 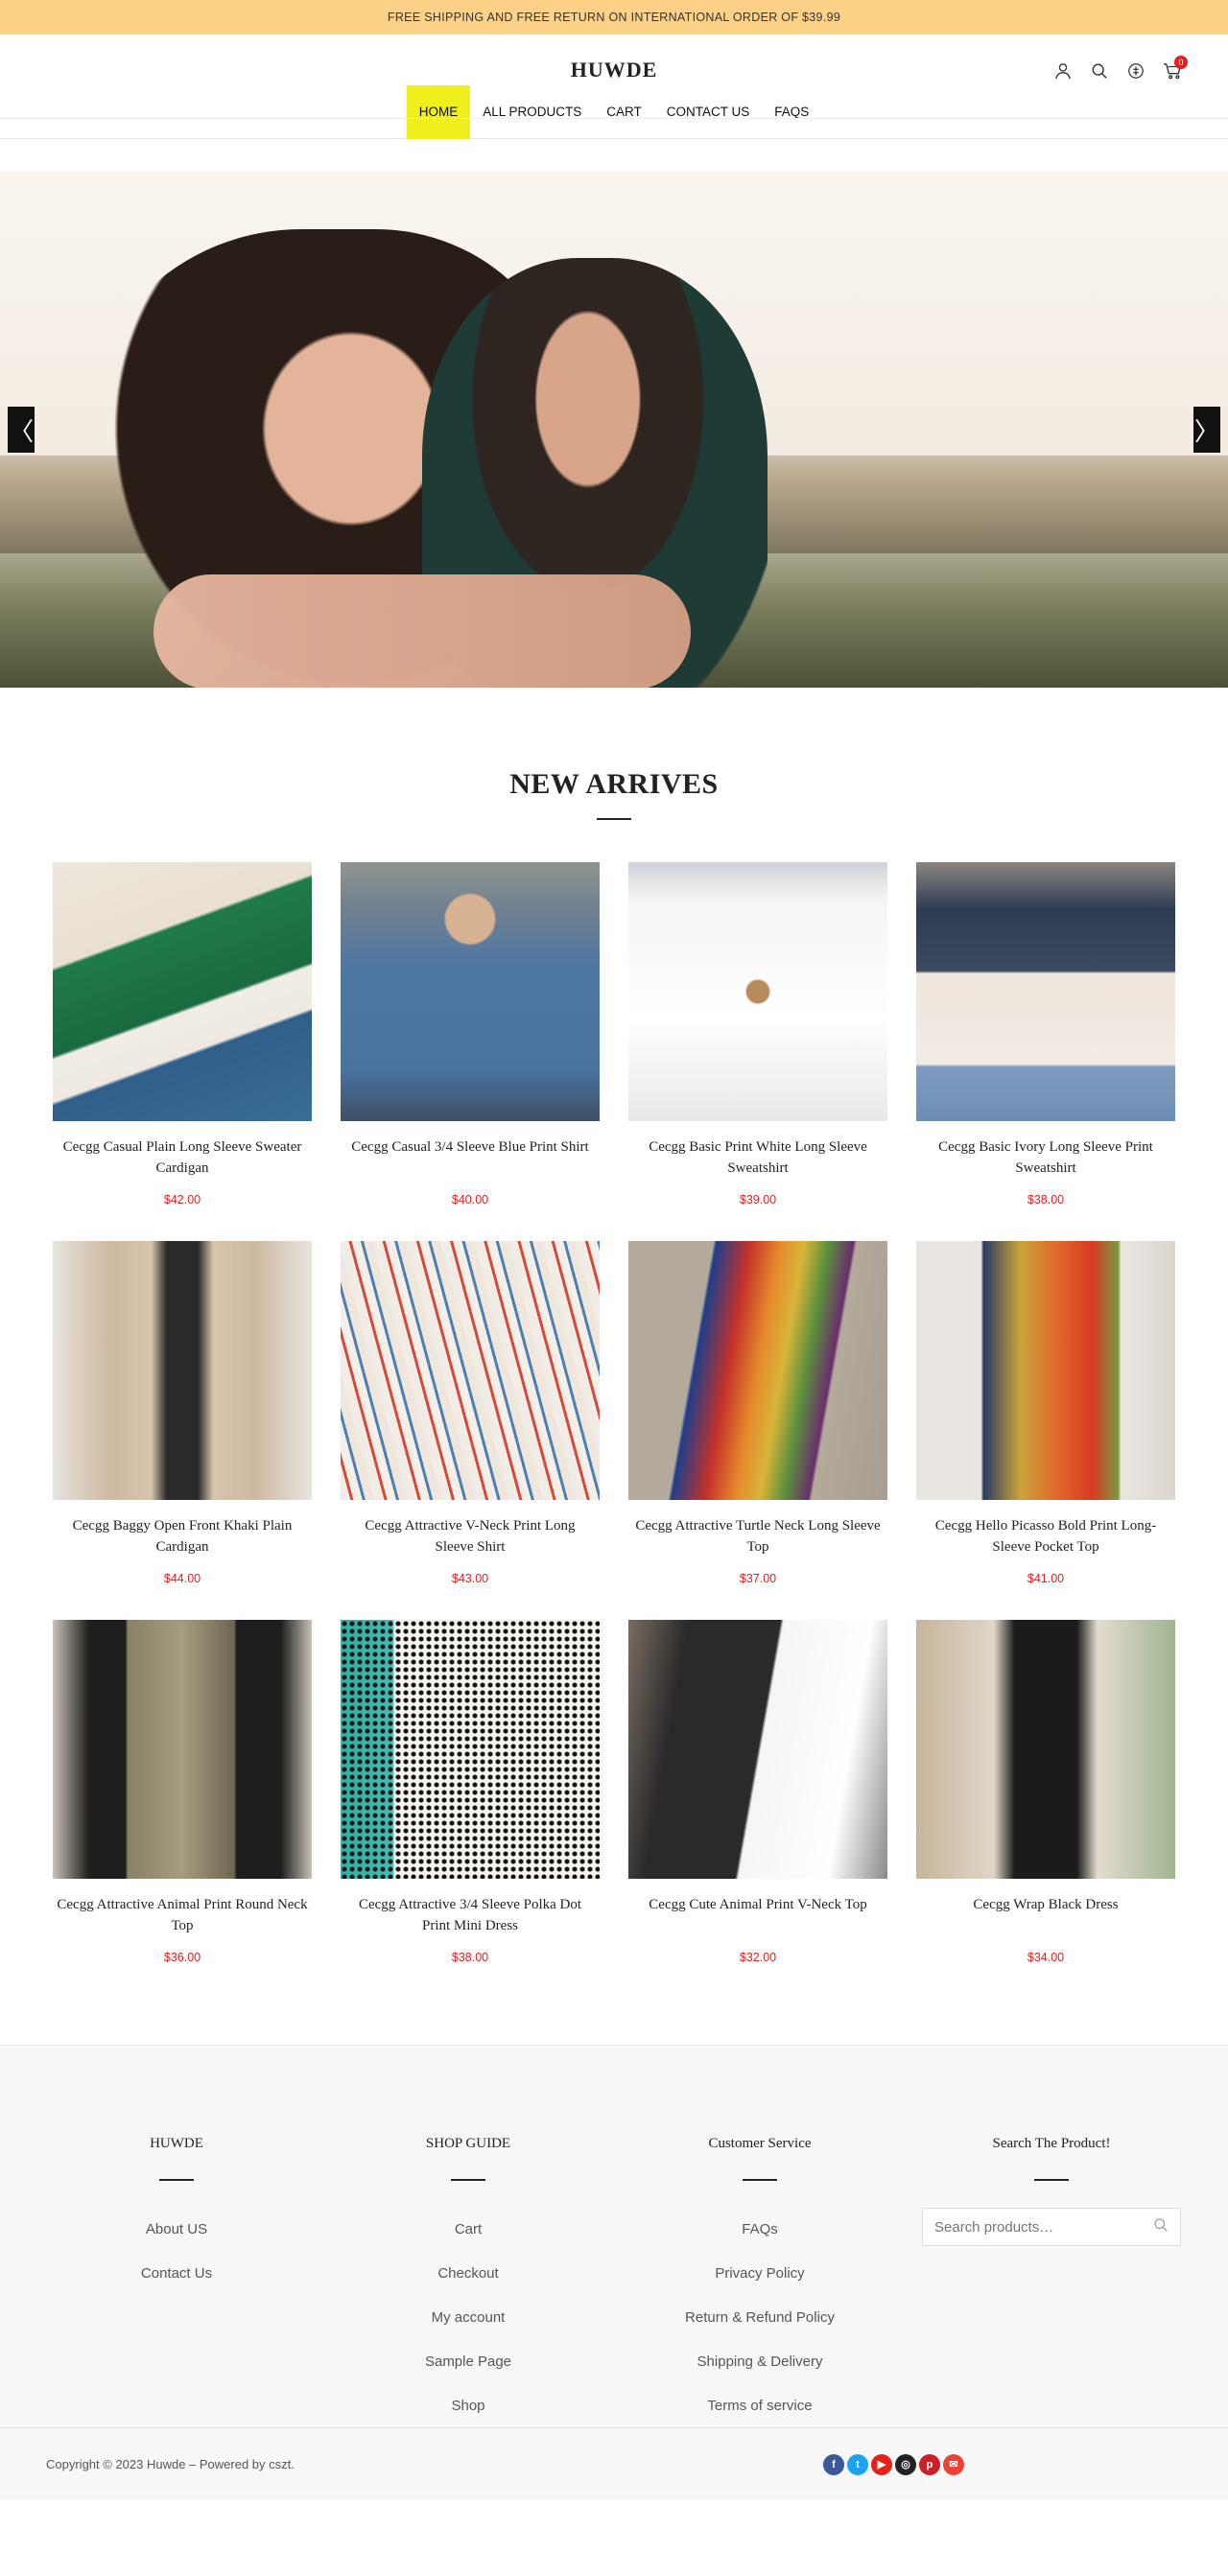 What do you see at coordinates (468, 2362) in the screenshot?
I see `footer-link-sample-page: Sample Page` at bounding box center [468, 2362].